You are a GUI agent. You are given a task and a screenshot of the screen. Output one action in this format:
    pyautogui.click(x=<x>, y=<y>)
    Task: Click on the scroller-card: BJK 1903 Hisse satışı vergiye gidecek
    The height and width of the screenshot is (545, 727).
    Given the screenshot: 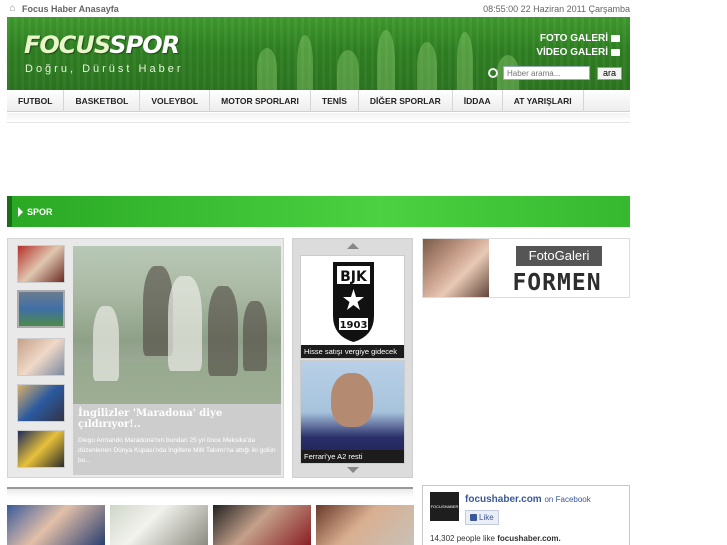 What is the action you would take?
    pyautogui.click(x=352, y=307)
    